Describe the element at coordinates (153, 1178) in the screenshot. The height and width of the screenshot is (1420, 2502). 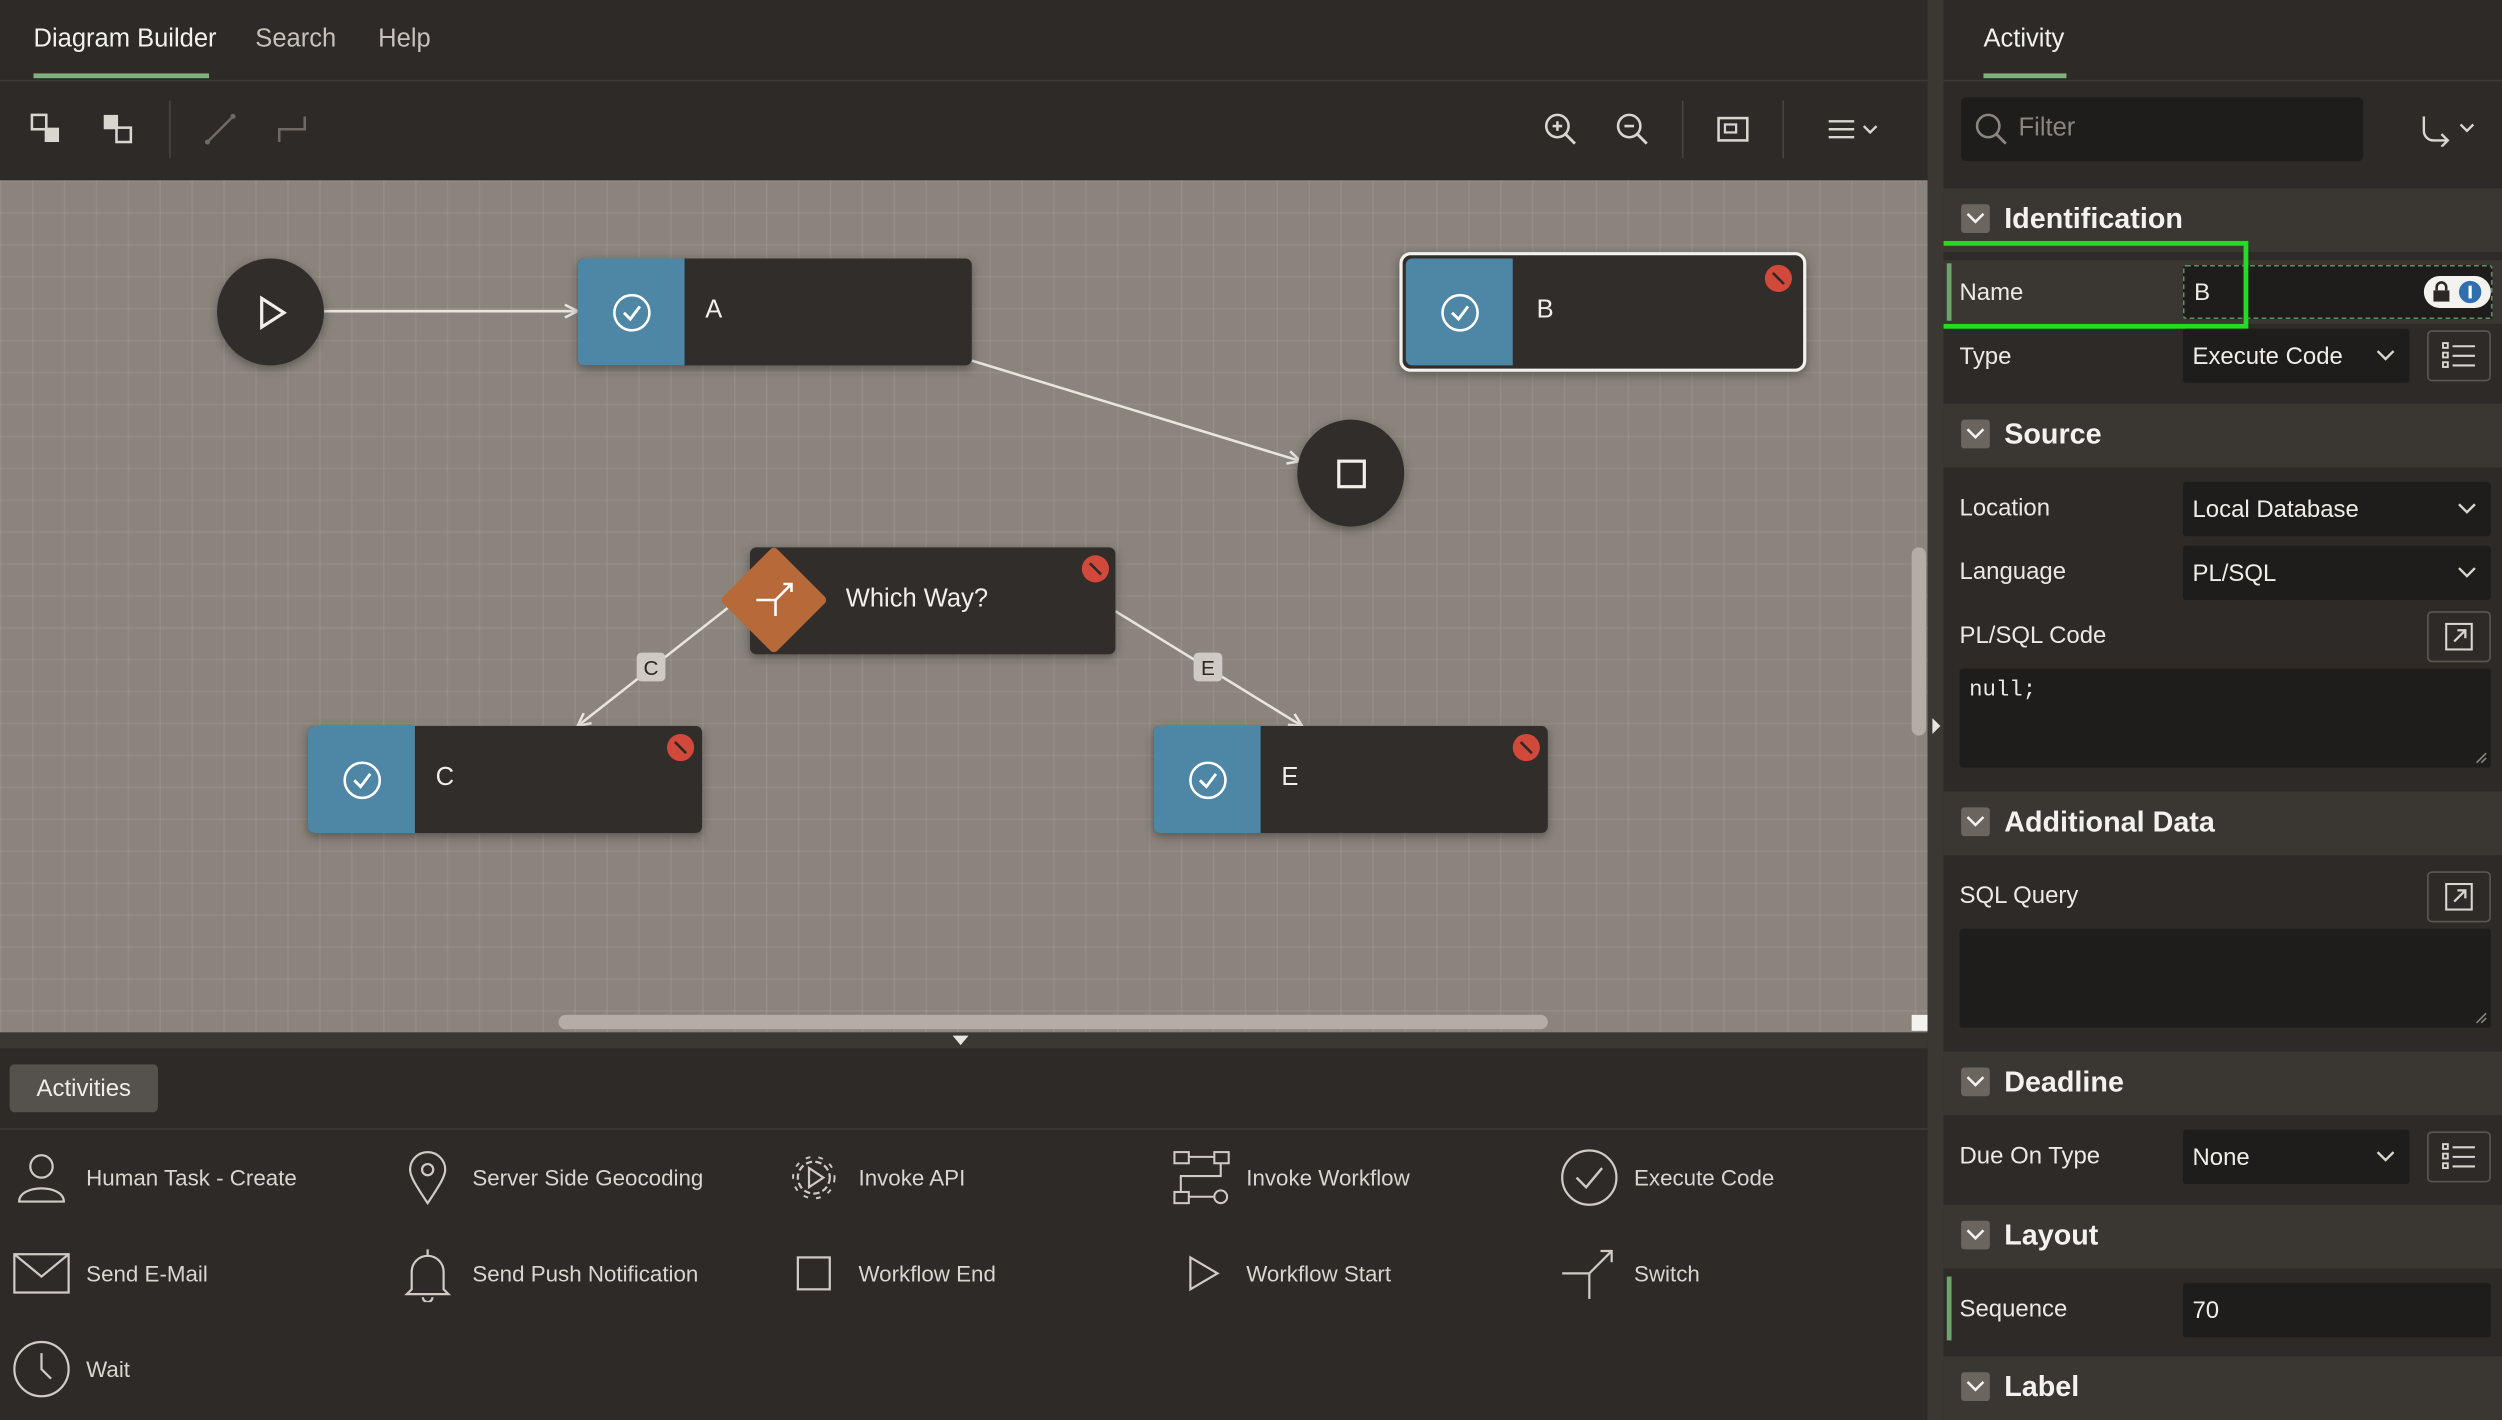
I see `palette-item-human-task: Human Task - Create` at that location.